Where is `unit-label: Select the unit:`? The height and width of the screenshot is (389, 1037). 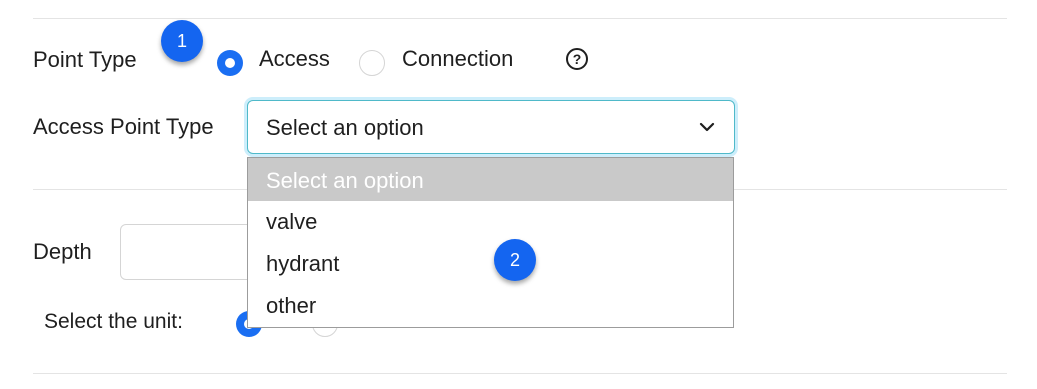
unit-label: Select the unit: is located at coordinates (113, 321).